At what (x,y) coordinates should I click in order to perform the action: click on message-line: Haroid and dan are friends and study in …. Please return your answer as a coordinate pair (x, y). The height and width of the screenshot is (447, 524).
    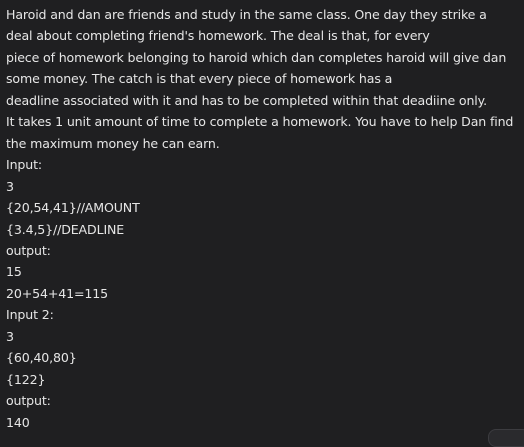
    Looking at the image, I should click on (246, 14).